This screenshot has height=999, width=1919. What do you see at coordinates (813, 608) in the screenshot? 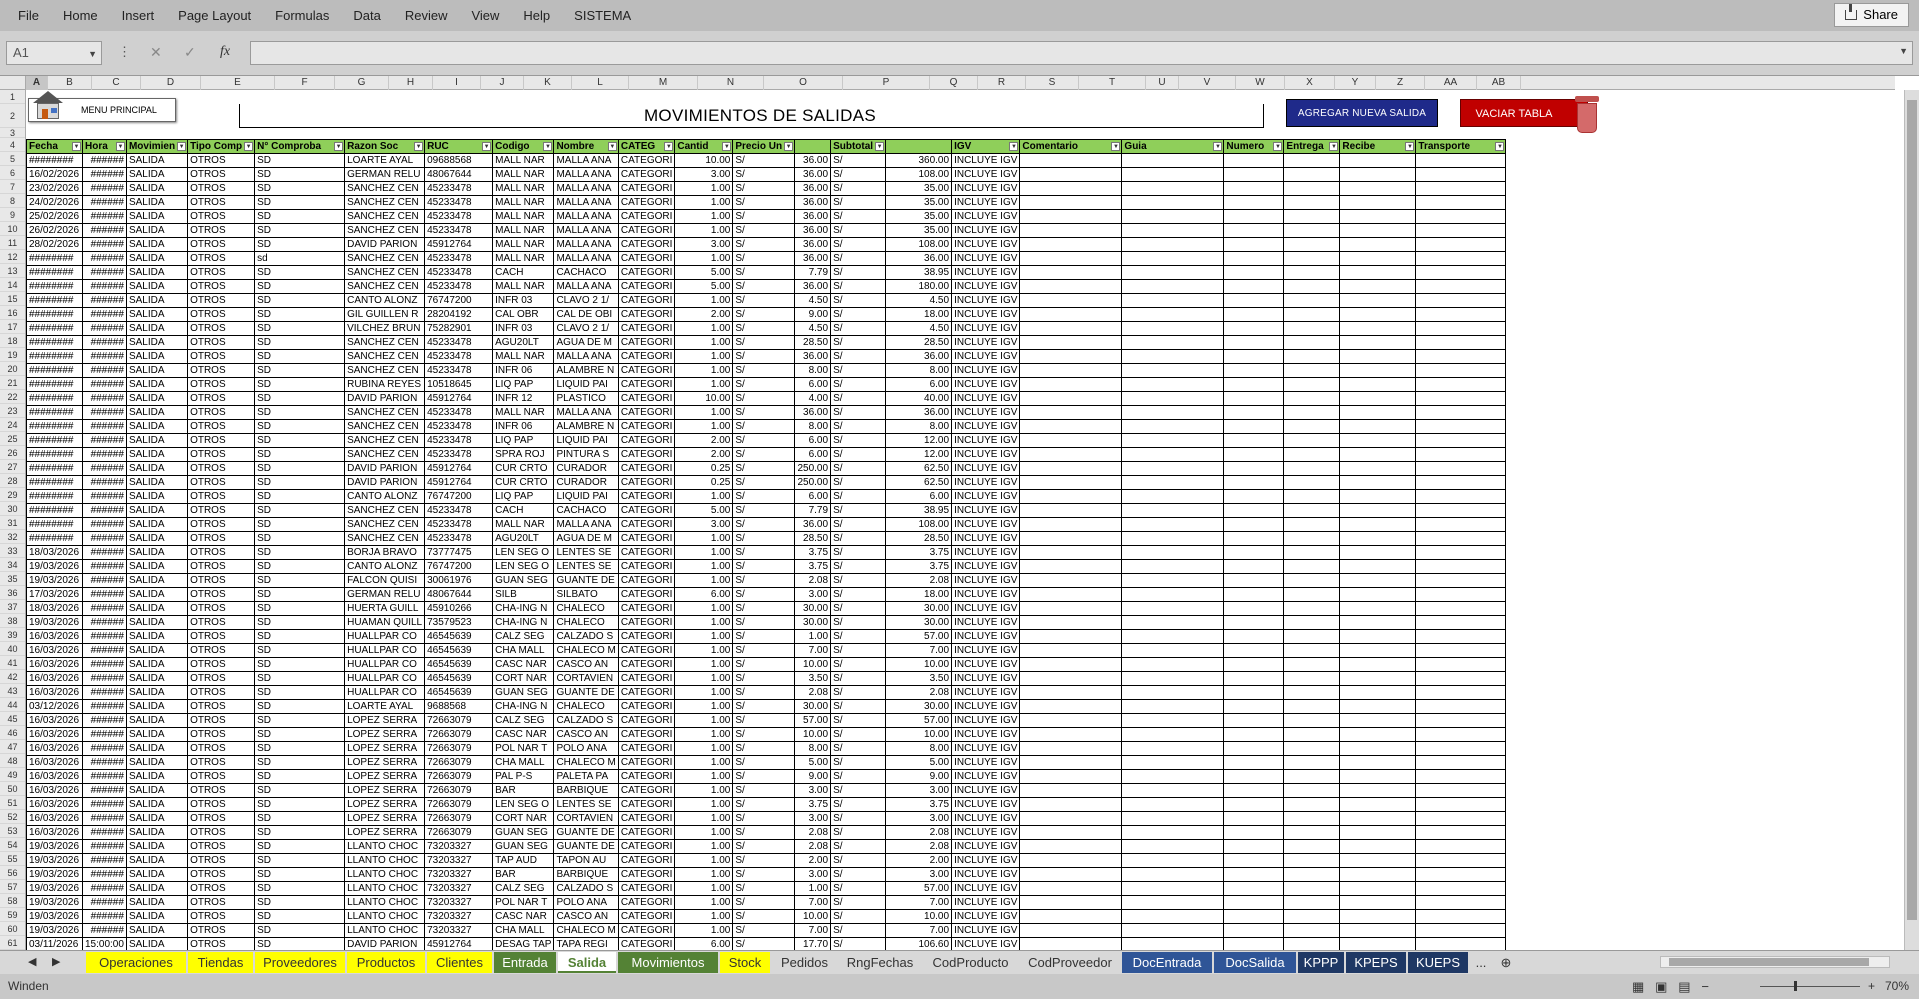
I see `table-cell: 30.00` at bounding box center [813, 608].